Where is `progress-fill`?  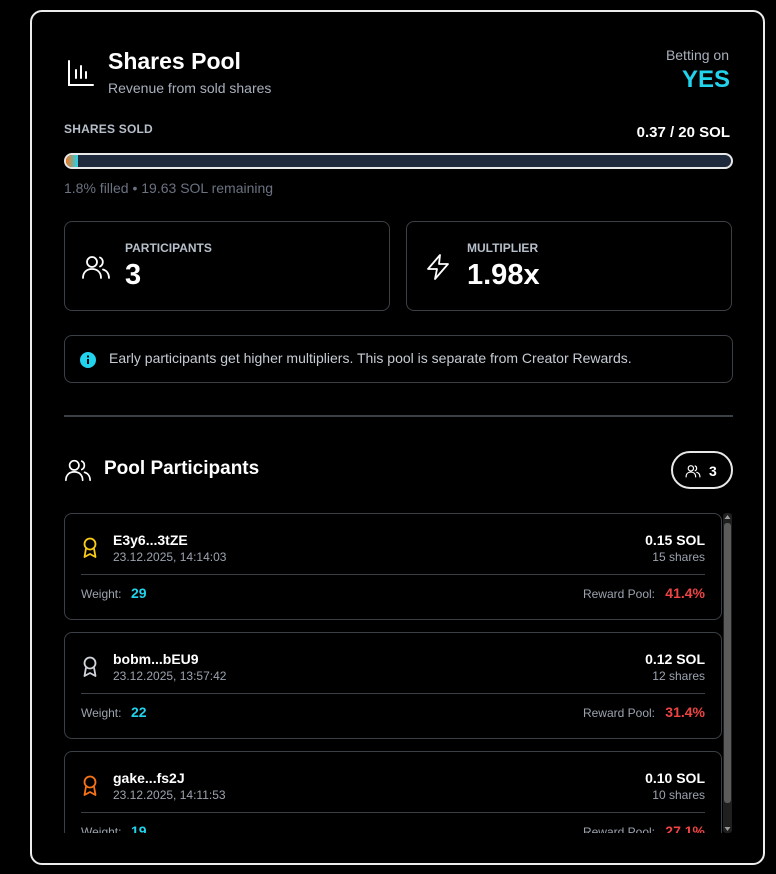 progress-fill is located at coordinates (72, 161).